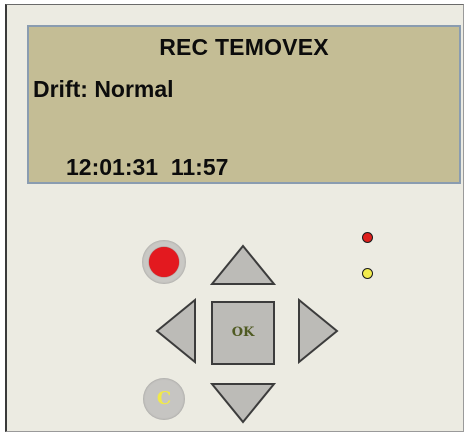  What do you see at coordinates (243, 333) in the screenshot?
I see `ok-button: OK` at bounding box center [243, 333].